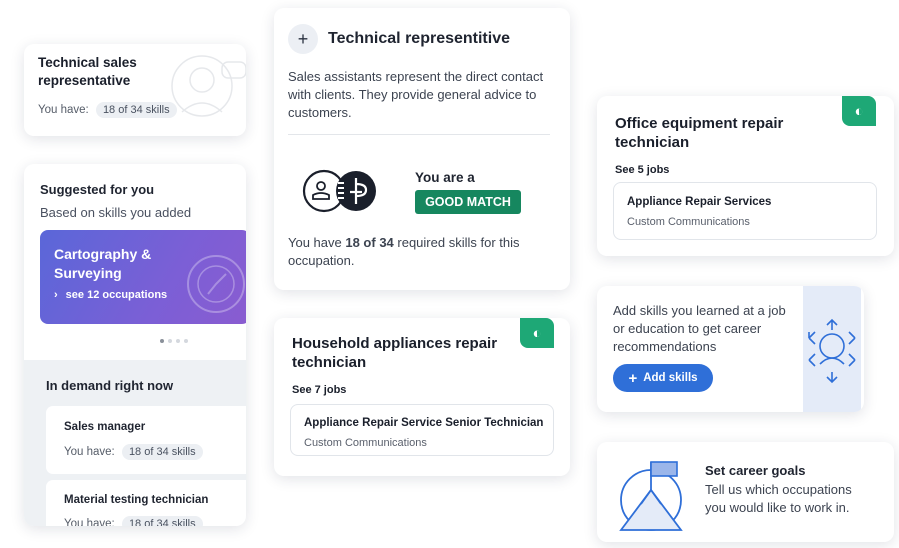 This screenshot has width=899, height=548. What do you see at coordinates (136, 500) in the screenshot?
I see `demand-item-title: Material testing technician` at bounding box center [136, 500].